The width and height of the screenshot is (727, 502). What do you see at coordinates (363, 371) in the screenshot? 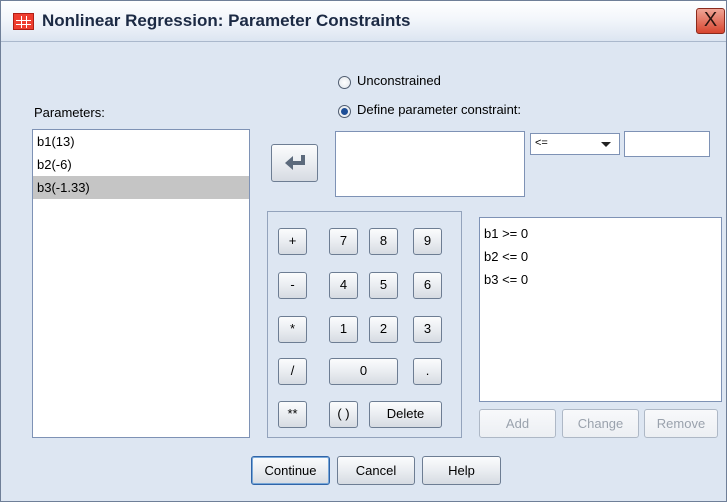
I see `key-0: 0` at bounding box center [363, 371].